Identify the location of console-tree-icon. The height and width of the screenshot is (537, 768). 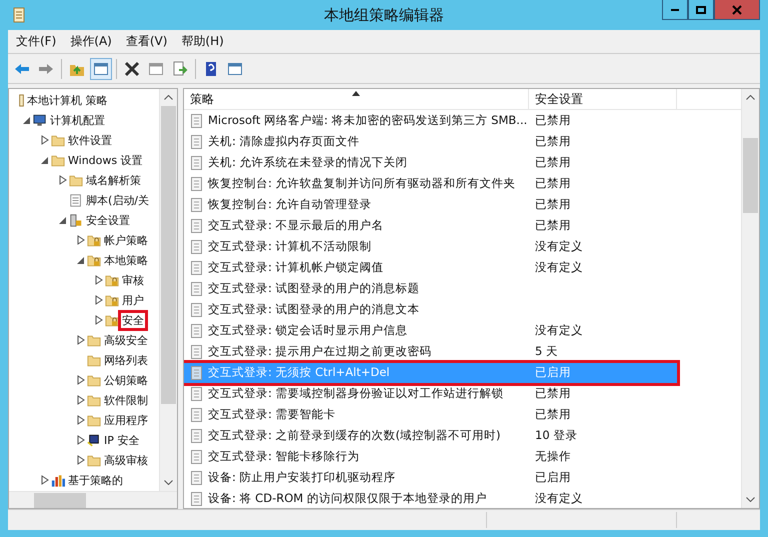
(101, 69).